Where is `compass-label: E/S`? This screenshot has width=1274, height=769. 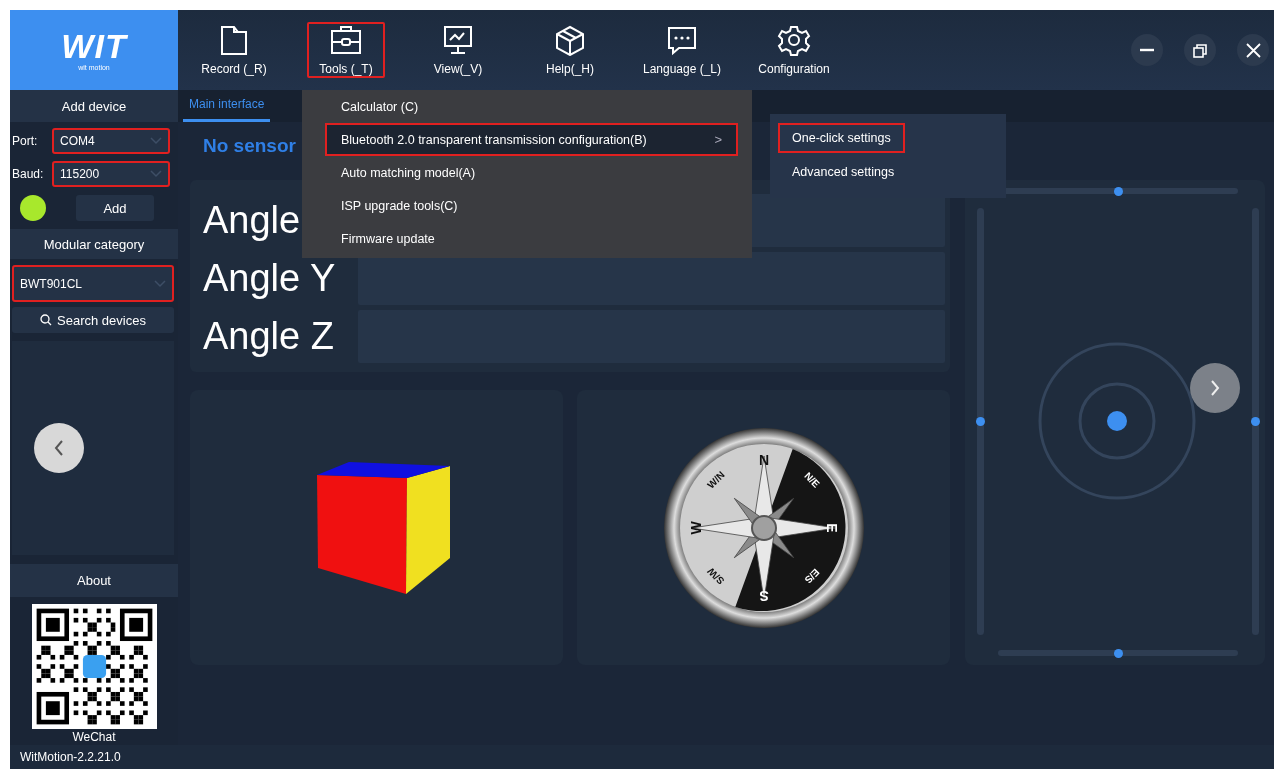
compass-label: E/S is located at coordinates (812, 576).